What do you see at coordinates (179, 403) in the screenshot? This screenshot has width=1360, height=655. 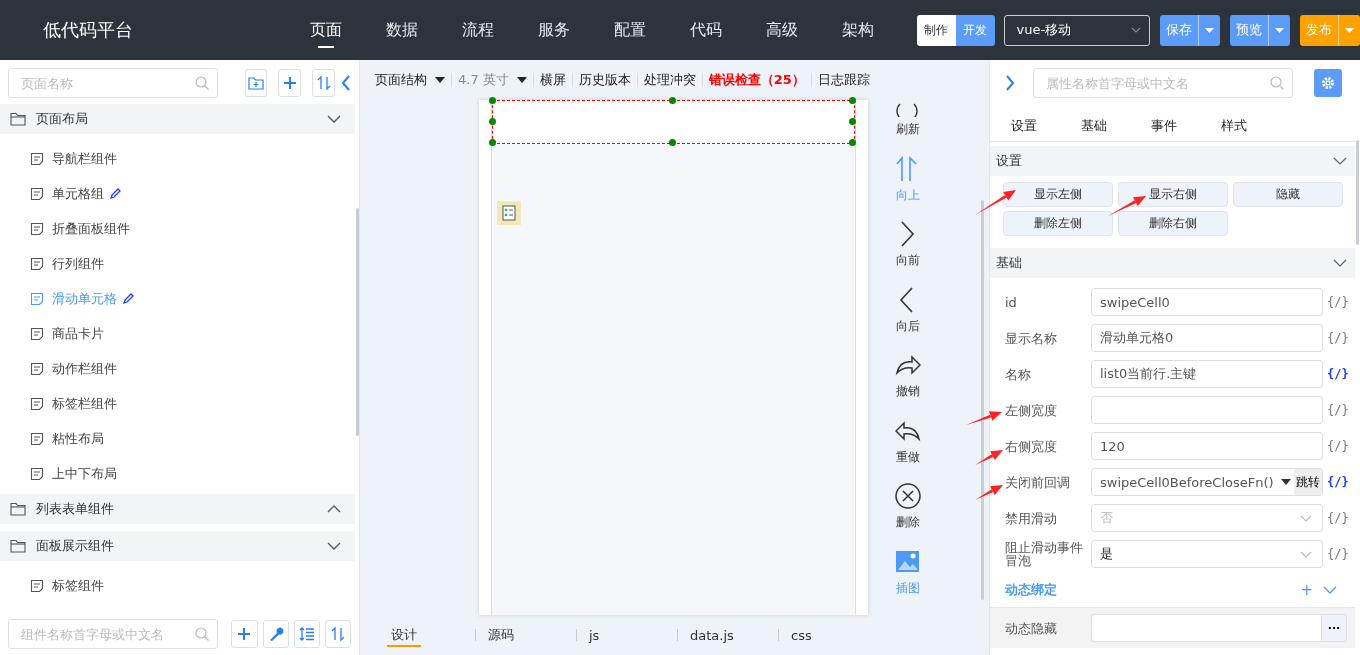 I see `tree-item: 标签栏组件` at bounding box center [179, 403].